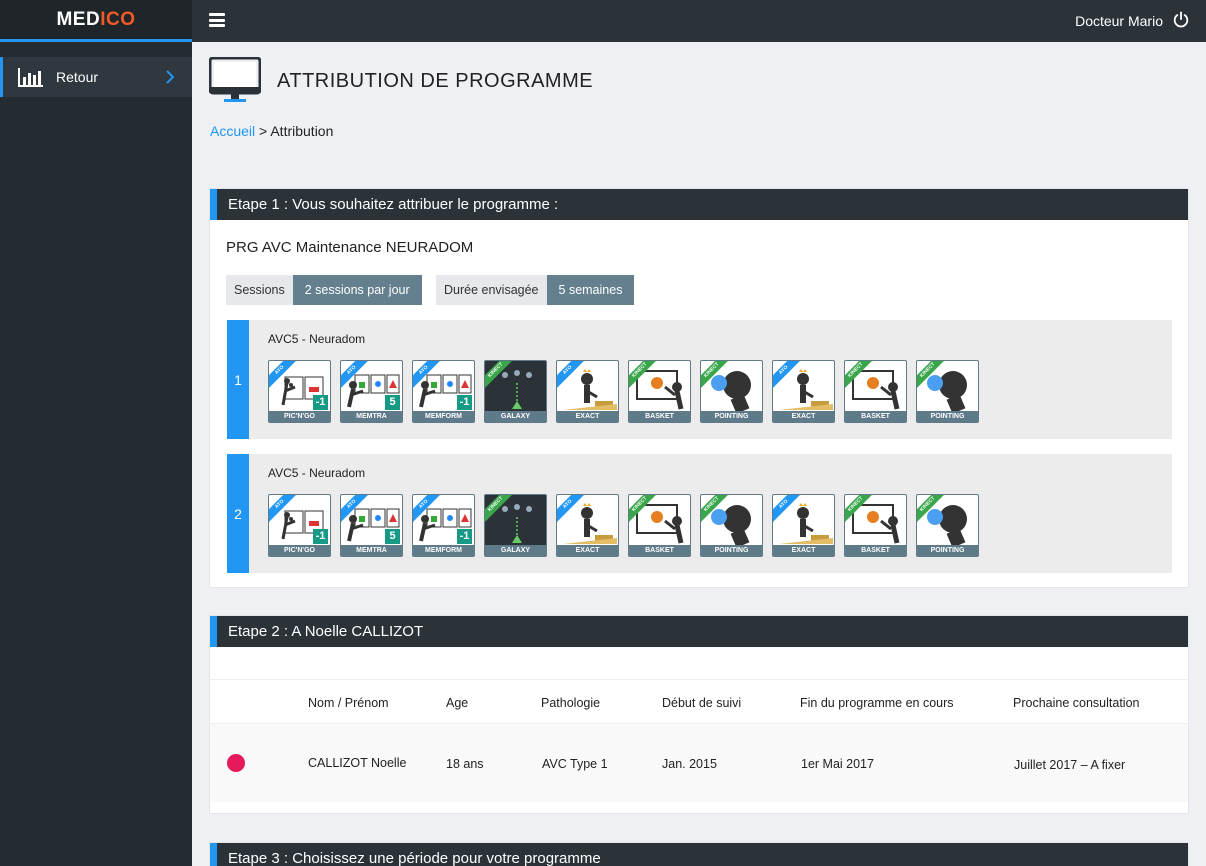  What do you see at coordinates (1070, 765) in the screenshot?
I see `table-cell: Juillet 2017 – A fixer` at bounding box center [1070, 765].